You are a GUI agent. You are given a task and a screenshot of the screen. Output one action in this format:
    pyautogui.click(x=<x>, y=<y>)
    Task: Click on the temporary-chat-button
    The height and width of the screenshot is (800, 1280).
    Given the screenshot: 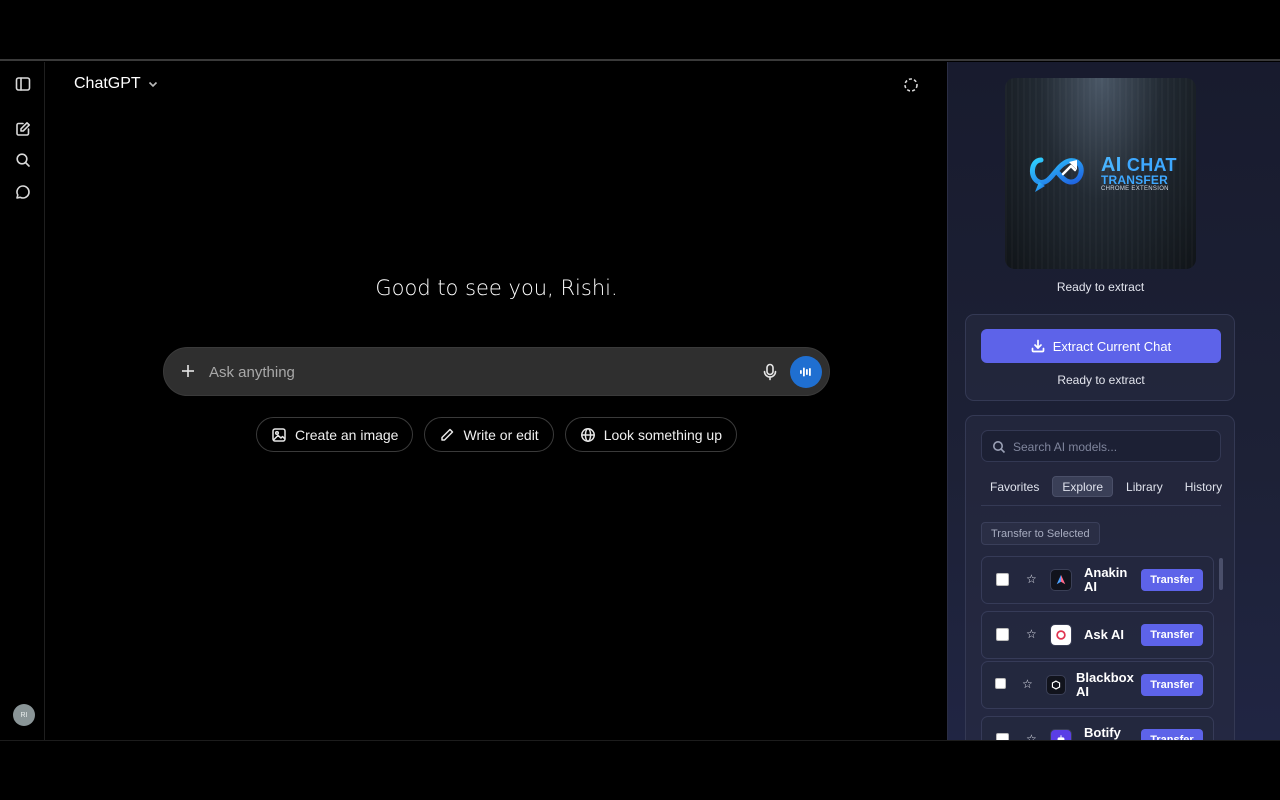 What is the action you would take?
    pyautogui.click(x=911, y=85)
    